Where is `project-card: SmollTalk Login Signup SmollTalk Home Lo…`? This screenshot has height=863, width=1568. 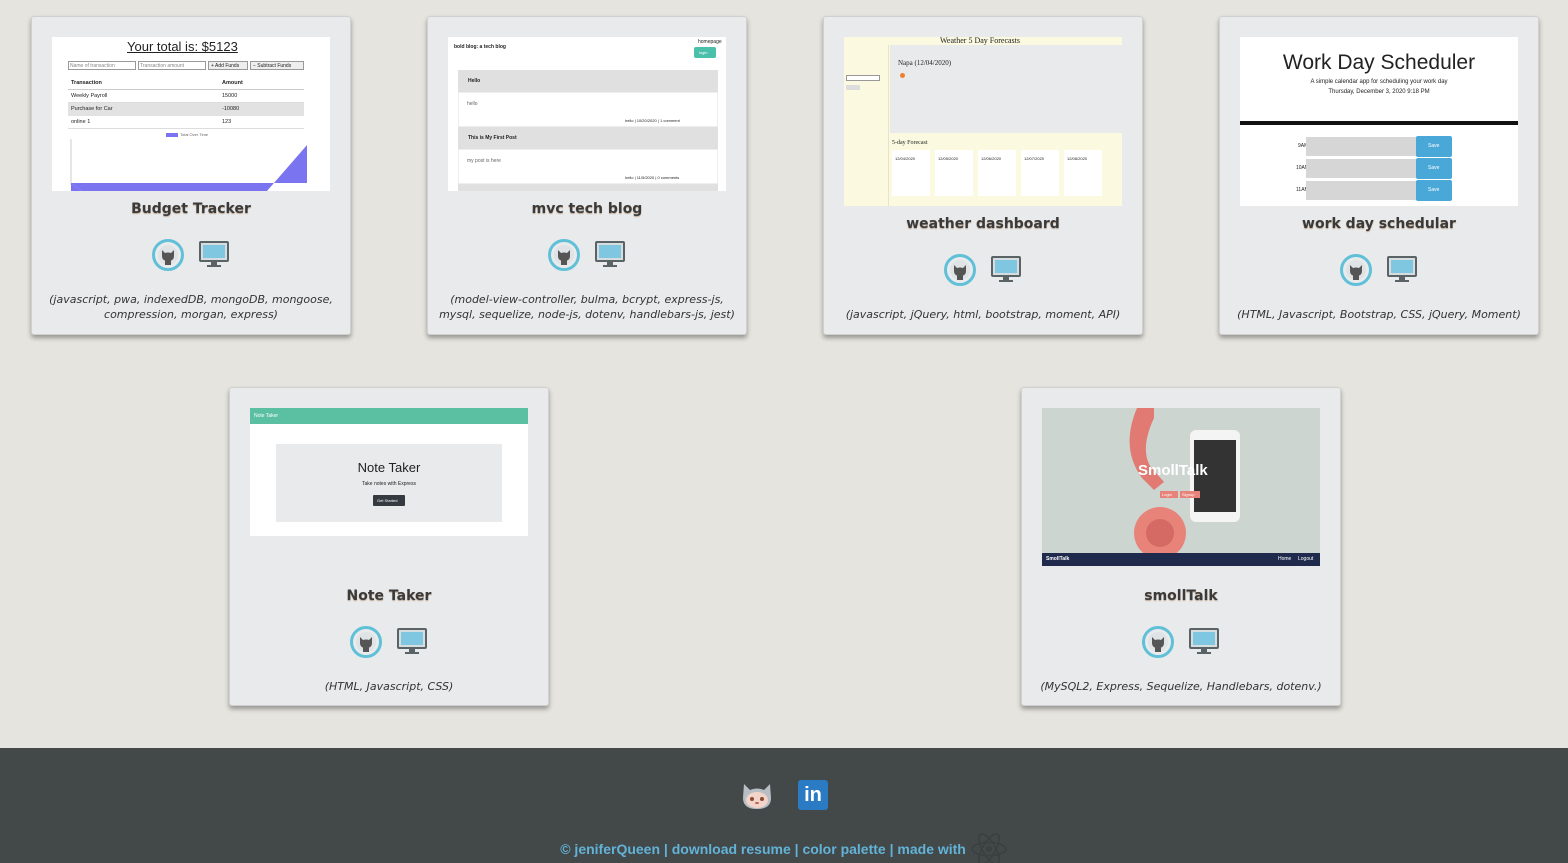
project-card: SmollTalk Login Signup SmollTalk Home Lo… is located at coordinates (1181, 546).